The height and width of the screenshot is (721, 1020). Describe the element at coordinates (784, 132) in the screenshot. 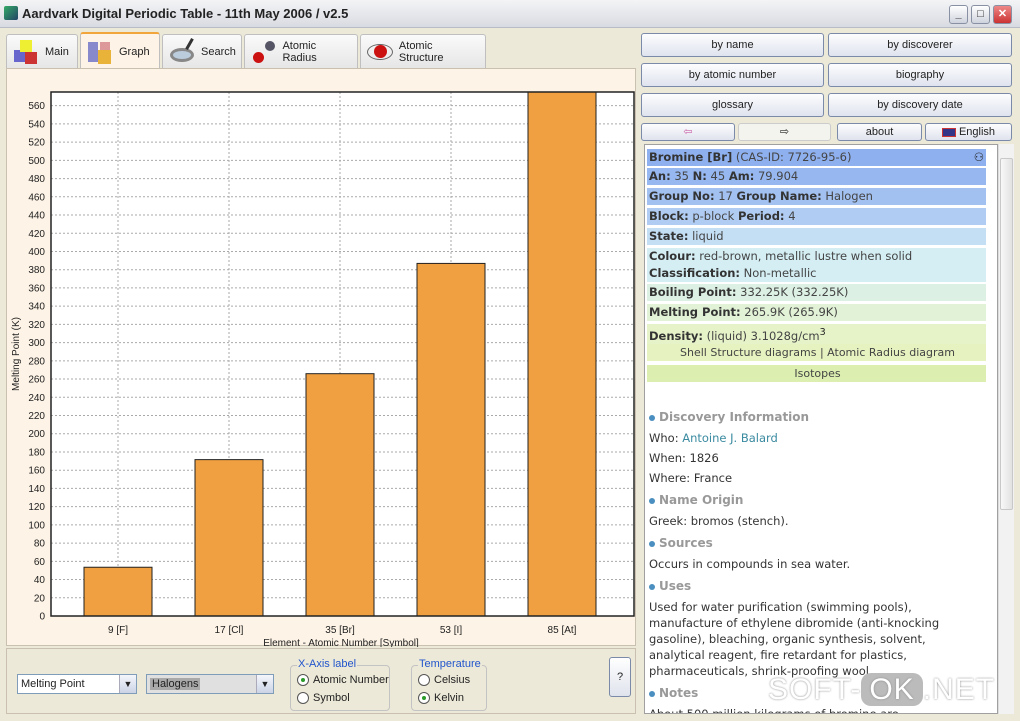

I see `forward-button: ⇨` at that location.